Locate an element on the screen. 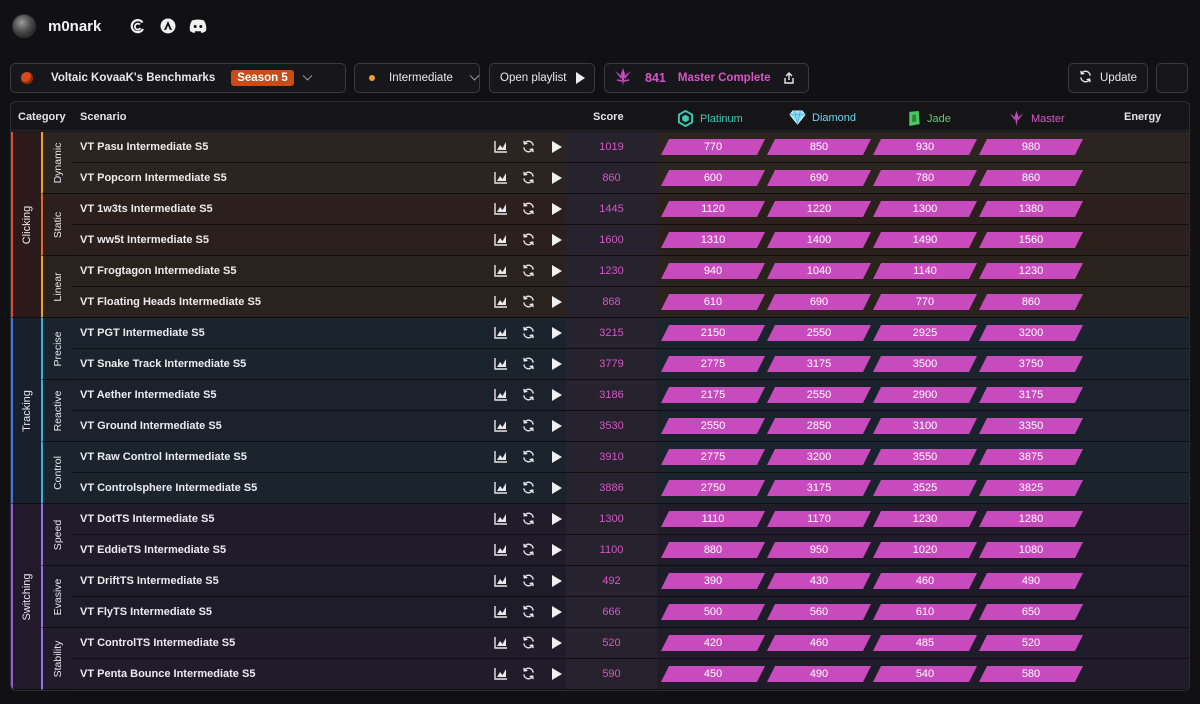 The width and height of the screenshot is (1200, 704). subcategory-label: Dynamic is located at coordinates (57, 162).